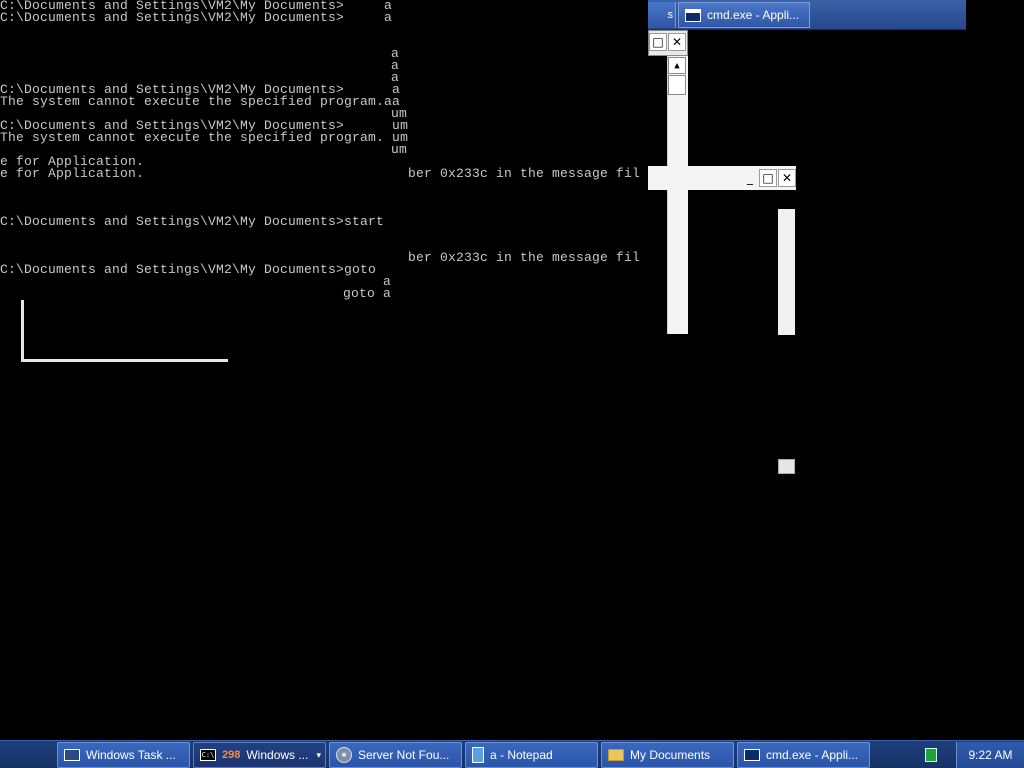  I want to click on cmd-icon: C:\, so click(208, 755).